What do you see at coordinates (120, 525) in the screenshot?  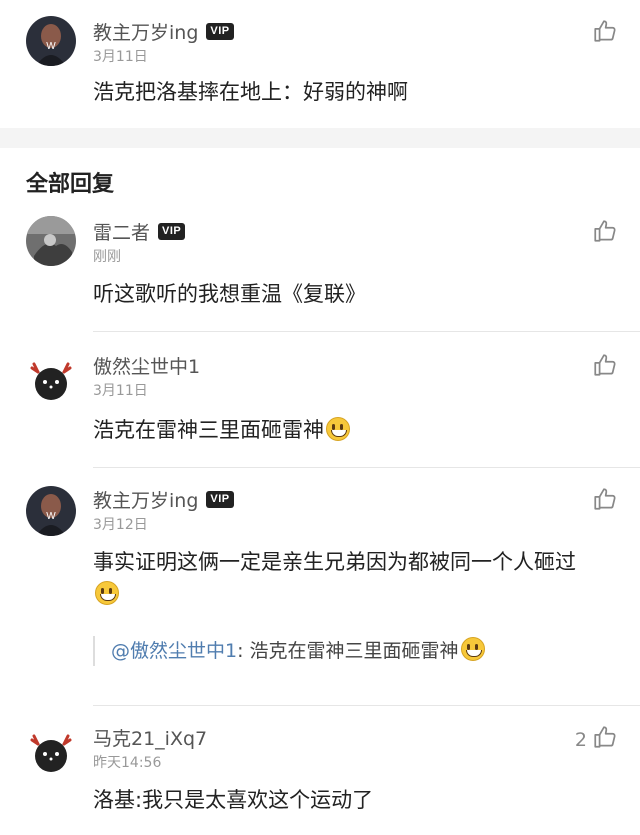 I see `comment-date: 3月12日` at bounding box center [120, 525].